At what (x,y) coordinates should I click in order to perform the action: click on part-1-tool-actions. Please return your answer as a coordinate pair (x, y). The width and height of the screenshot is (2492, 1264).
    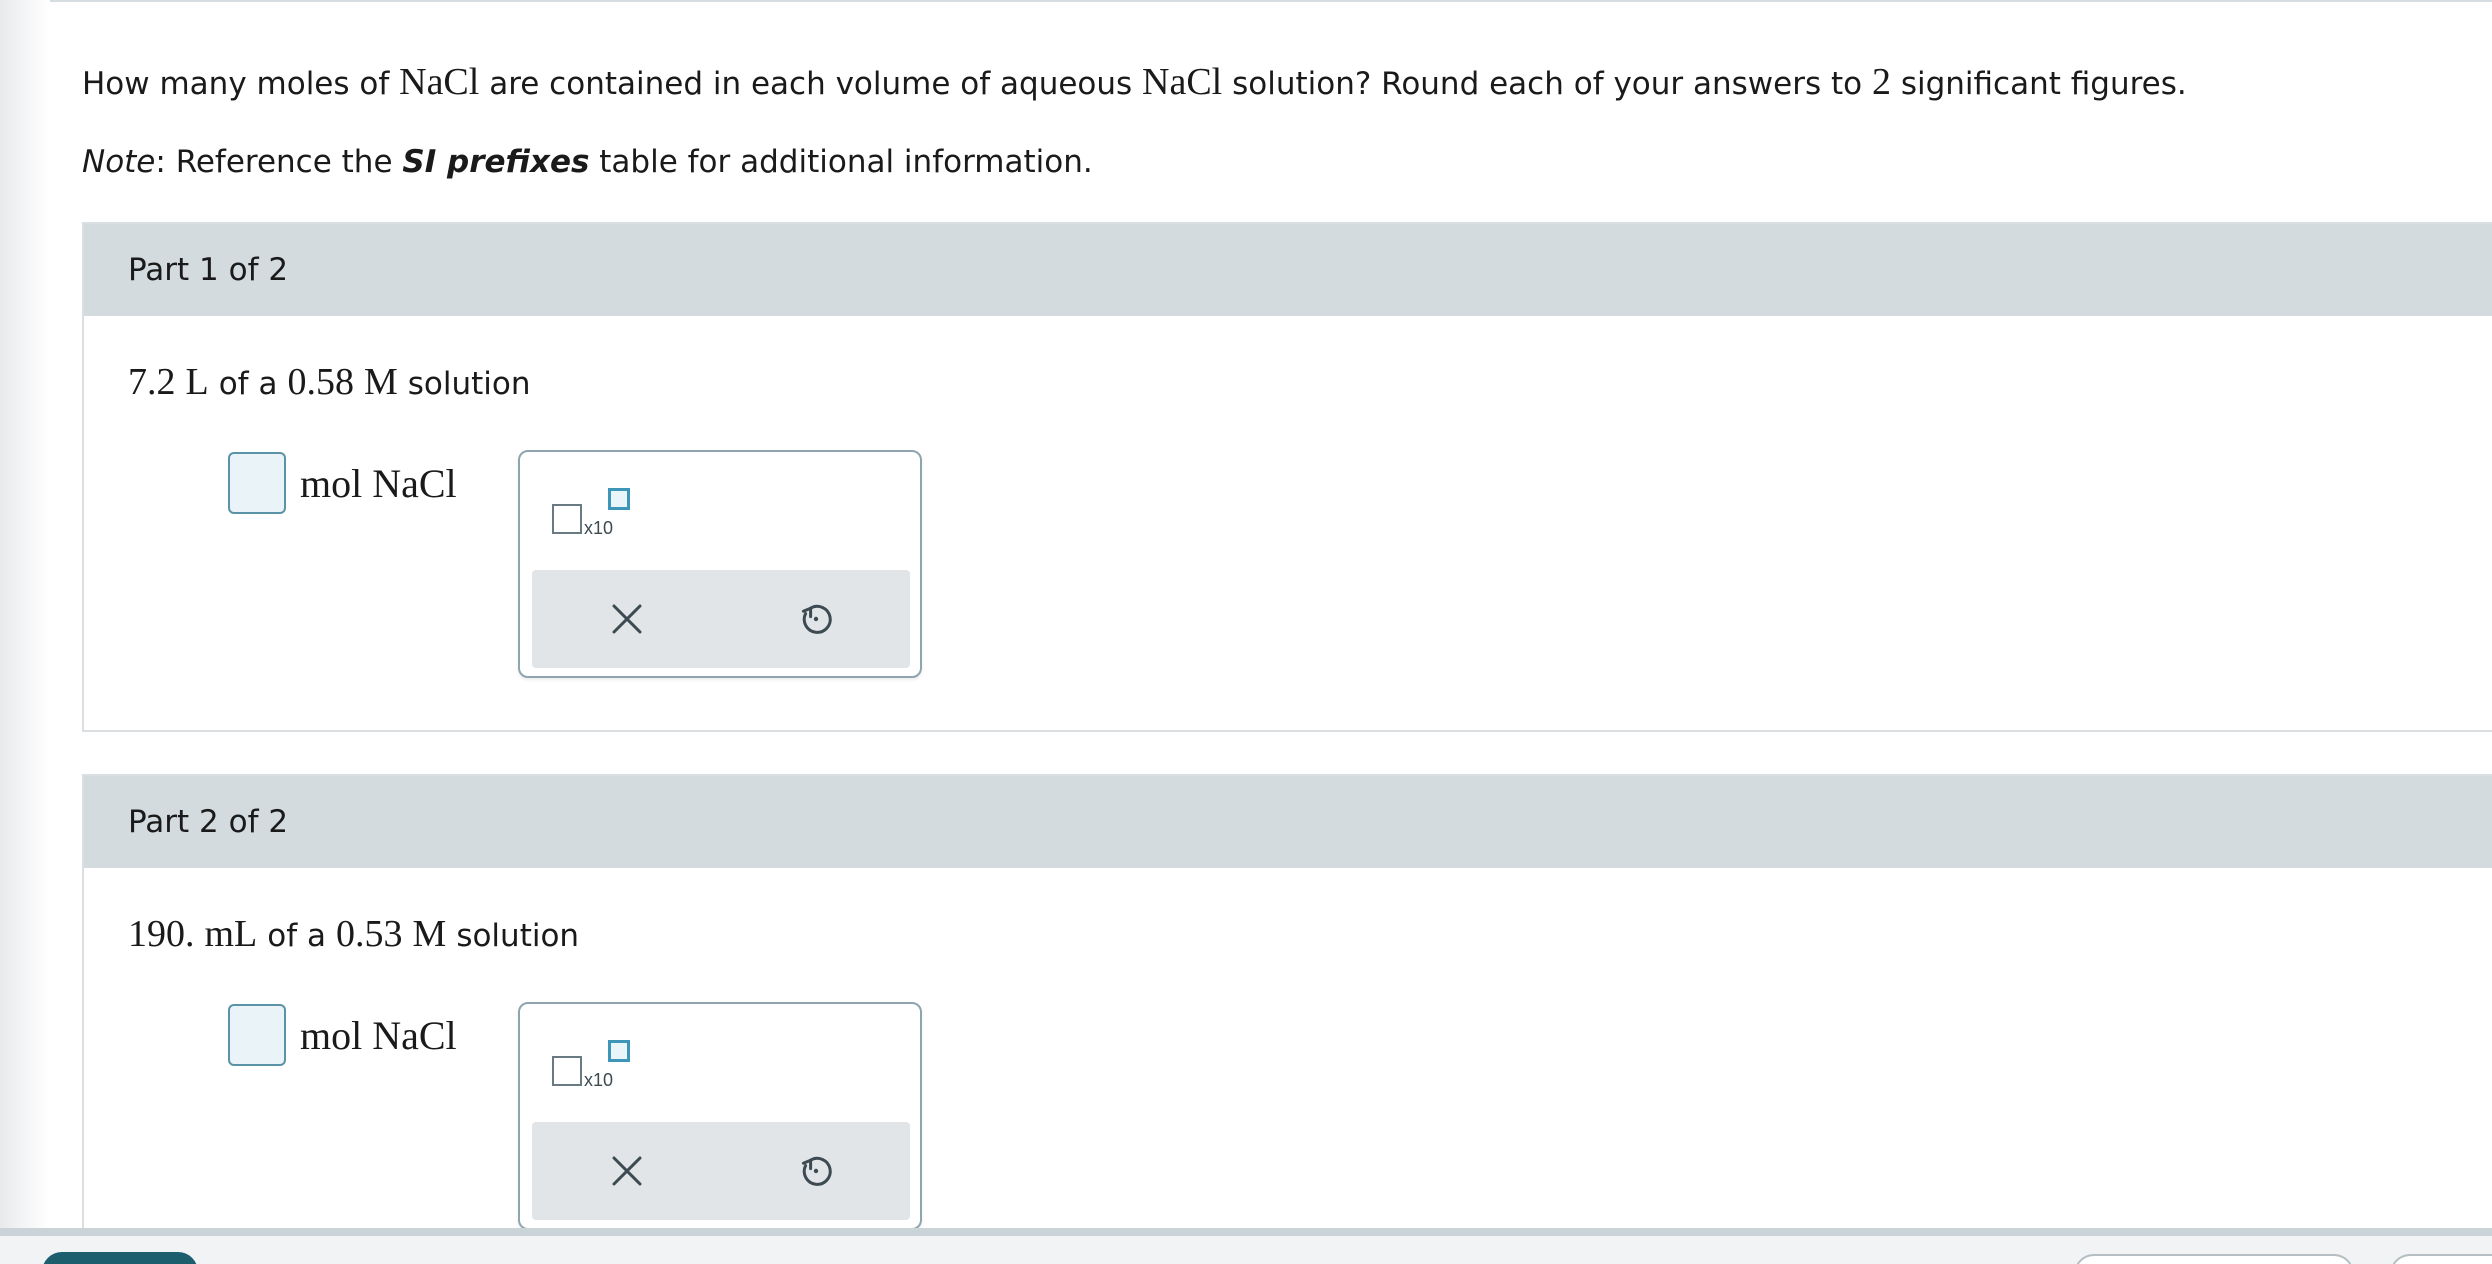
    Looking at the image, I should click on (721, 619).